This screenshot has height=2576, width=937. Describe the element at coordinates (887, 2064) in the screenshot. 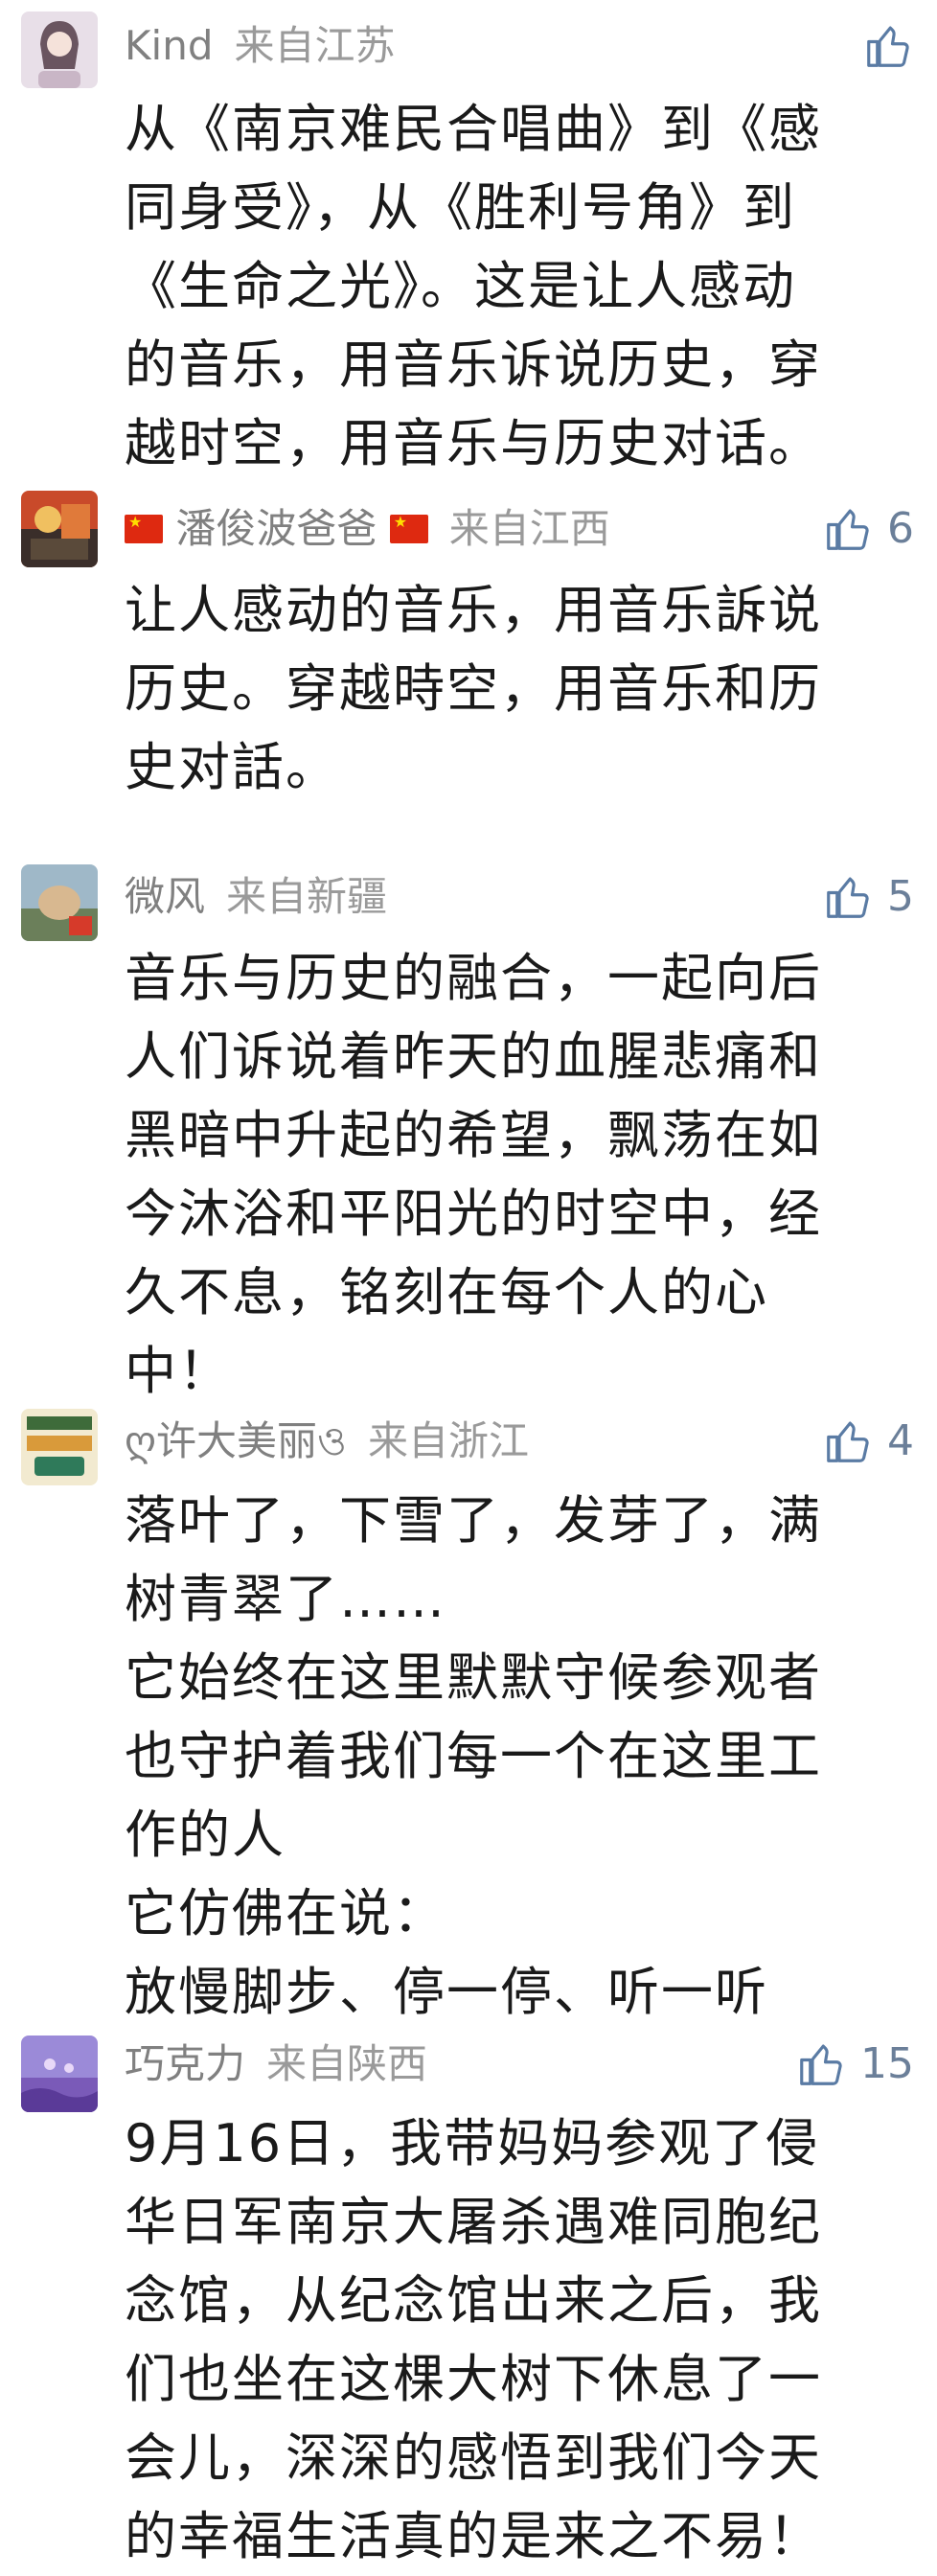

I see `like-count: 15` at that location.